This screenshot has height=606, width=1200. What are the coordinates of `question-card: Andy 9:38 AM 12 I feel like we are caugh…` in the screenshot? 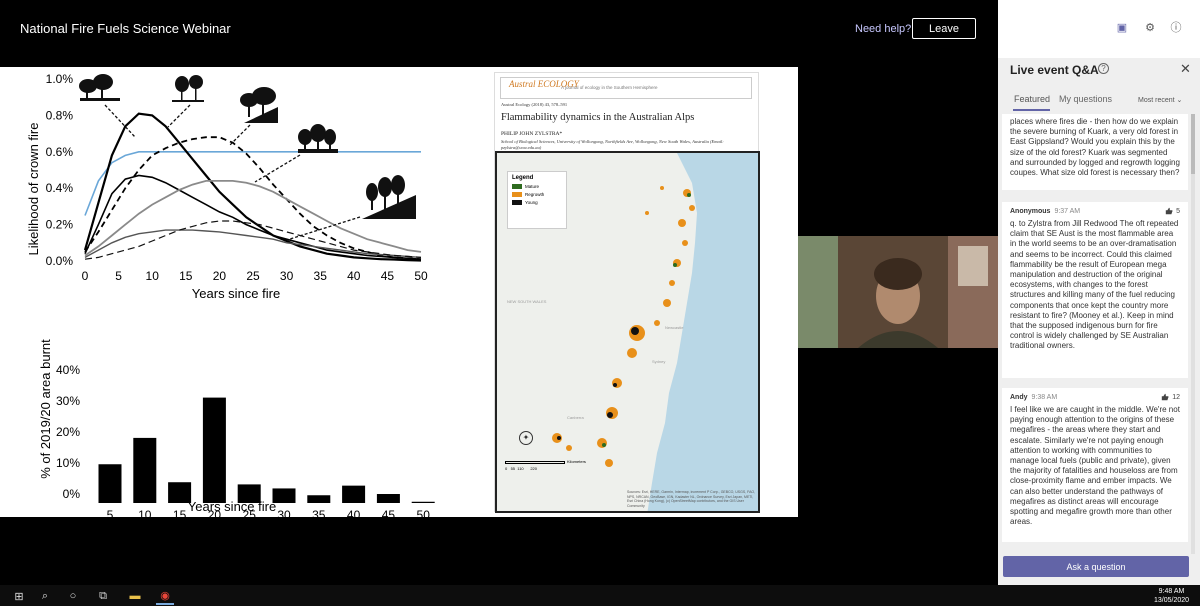 It's located at (1095, 465).